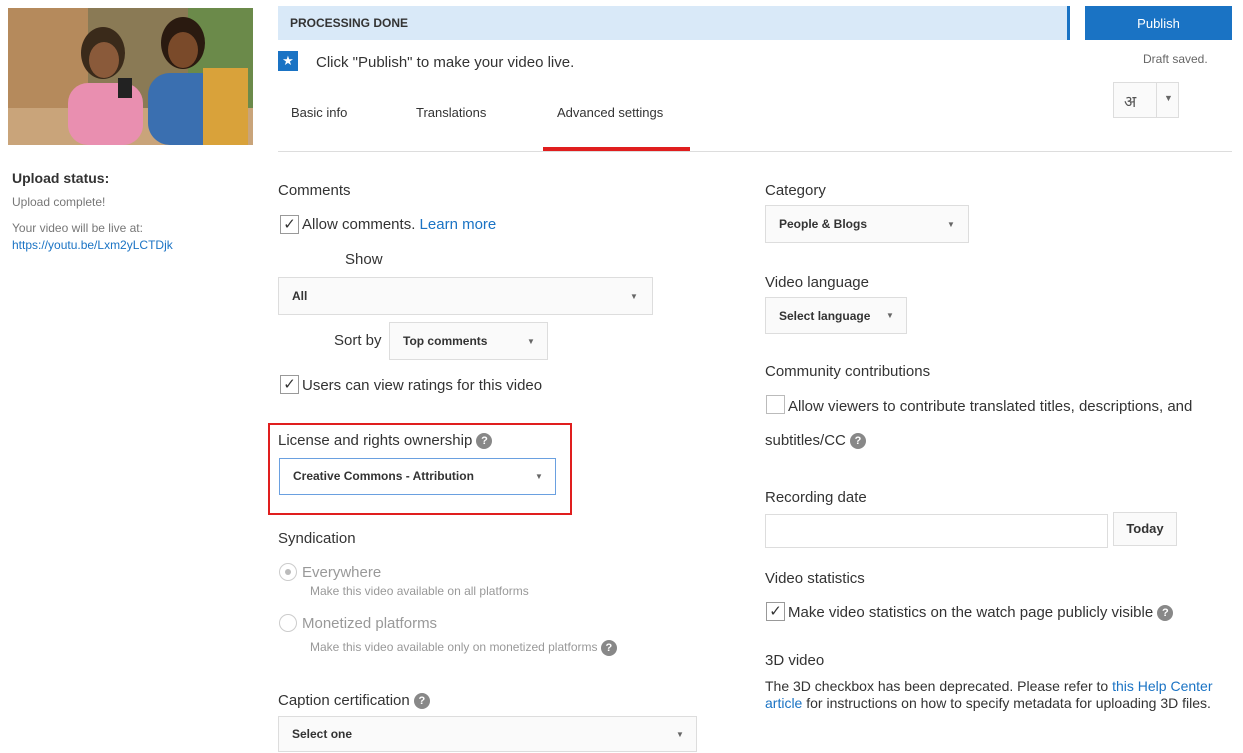 Image resolution: width=1243 pixels, height=753 pixels. What do you see at coordinates (359, 224) in the screenshot?
I see `allow-comments-text: Allow comments.` at bounding box center [359, 224].